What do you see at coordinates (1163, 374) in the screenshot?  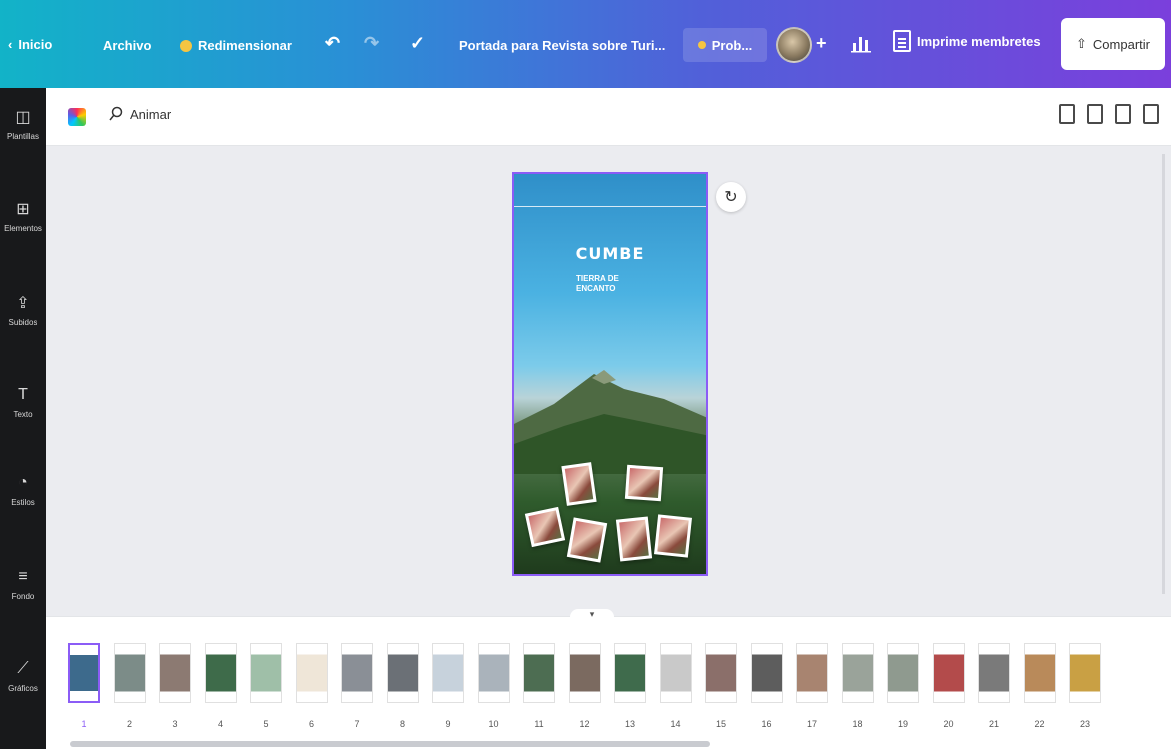 I see `vertical-scrollbar` at bounding box center [1163, 374].